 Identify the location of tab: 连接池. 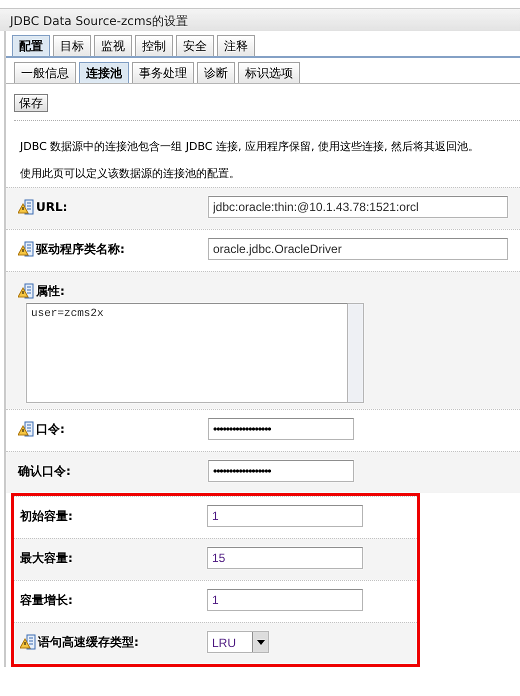
(104, 72).